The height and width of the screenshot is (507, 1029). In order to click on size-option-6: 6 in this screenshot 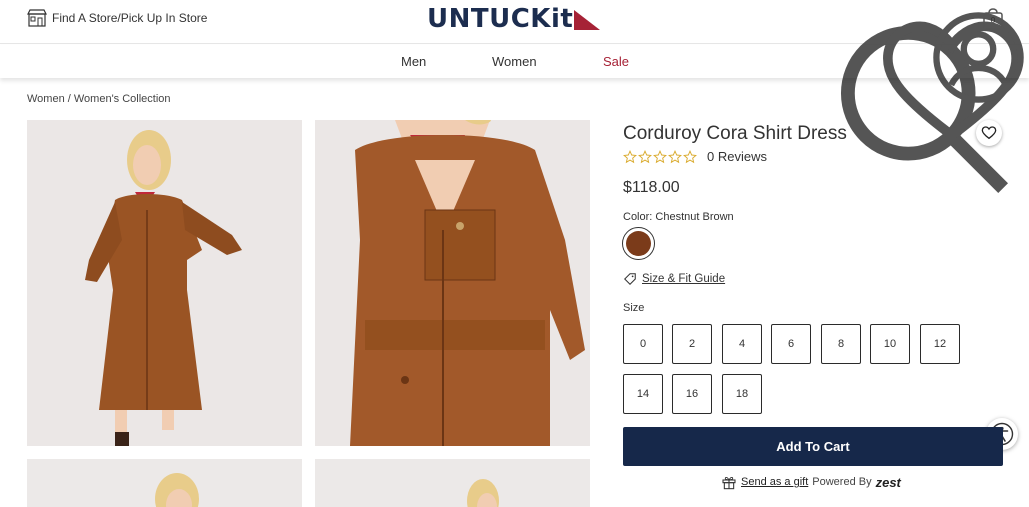, I will do `click(791, 344)`.